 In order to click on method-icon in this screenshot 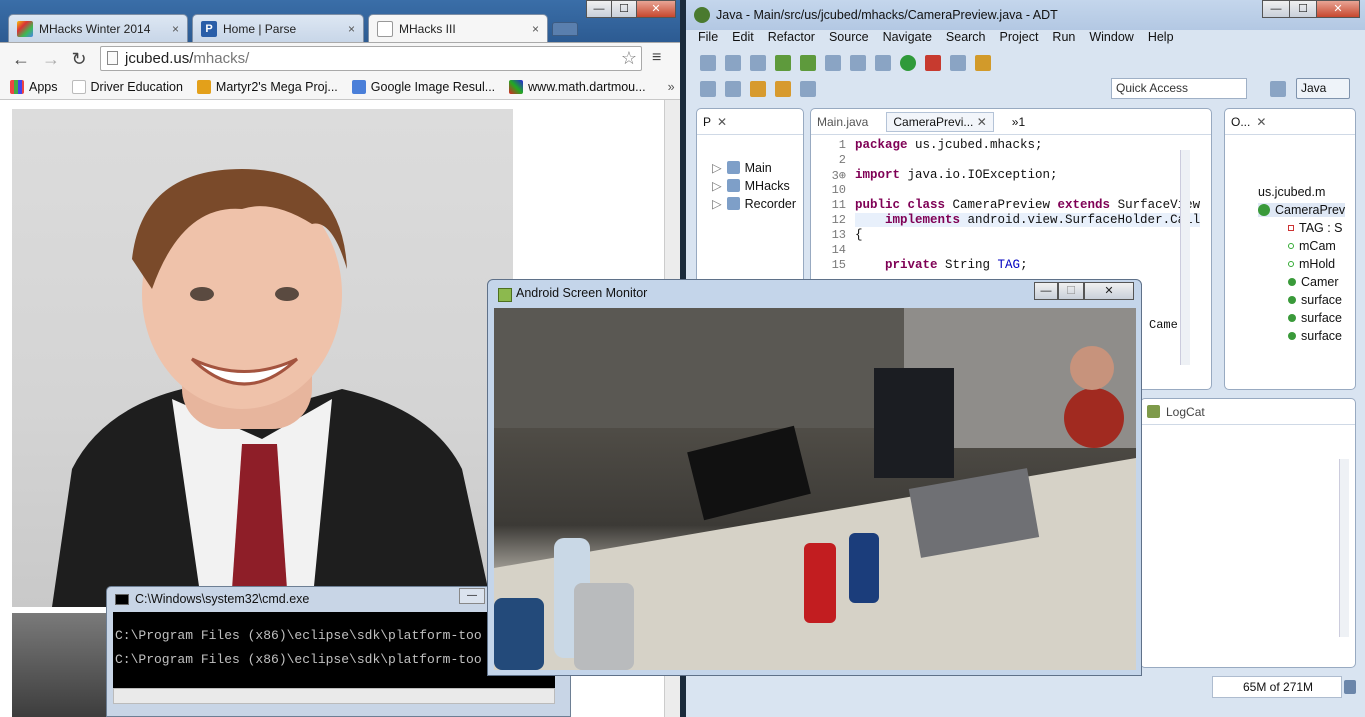, I will do `click(1292, 336)`.